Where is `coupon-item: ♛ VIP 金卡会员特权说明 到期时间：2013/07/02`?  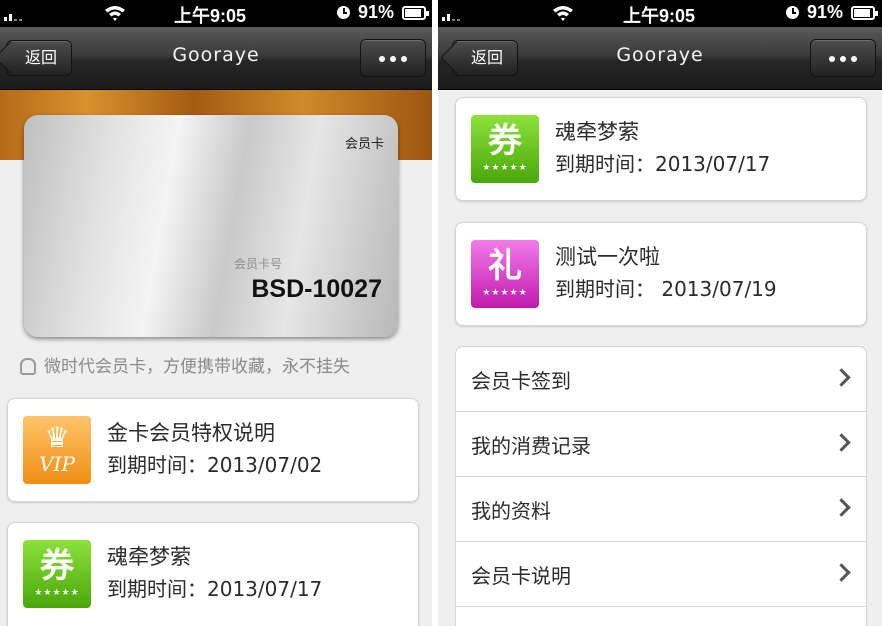 coupon-item: ♛ VIP 金卡会员特权说明 到期时间：2013/07/02 is located at coordinates (213, 450).